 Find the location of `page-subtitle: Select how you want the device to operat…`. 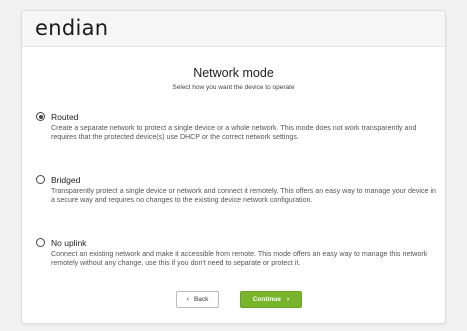

page-subtitle: Select how you want the device to operat… is located at coordinates (233, 87).